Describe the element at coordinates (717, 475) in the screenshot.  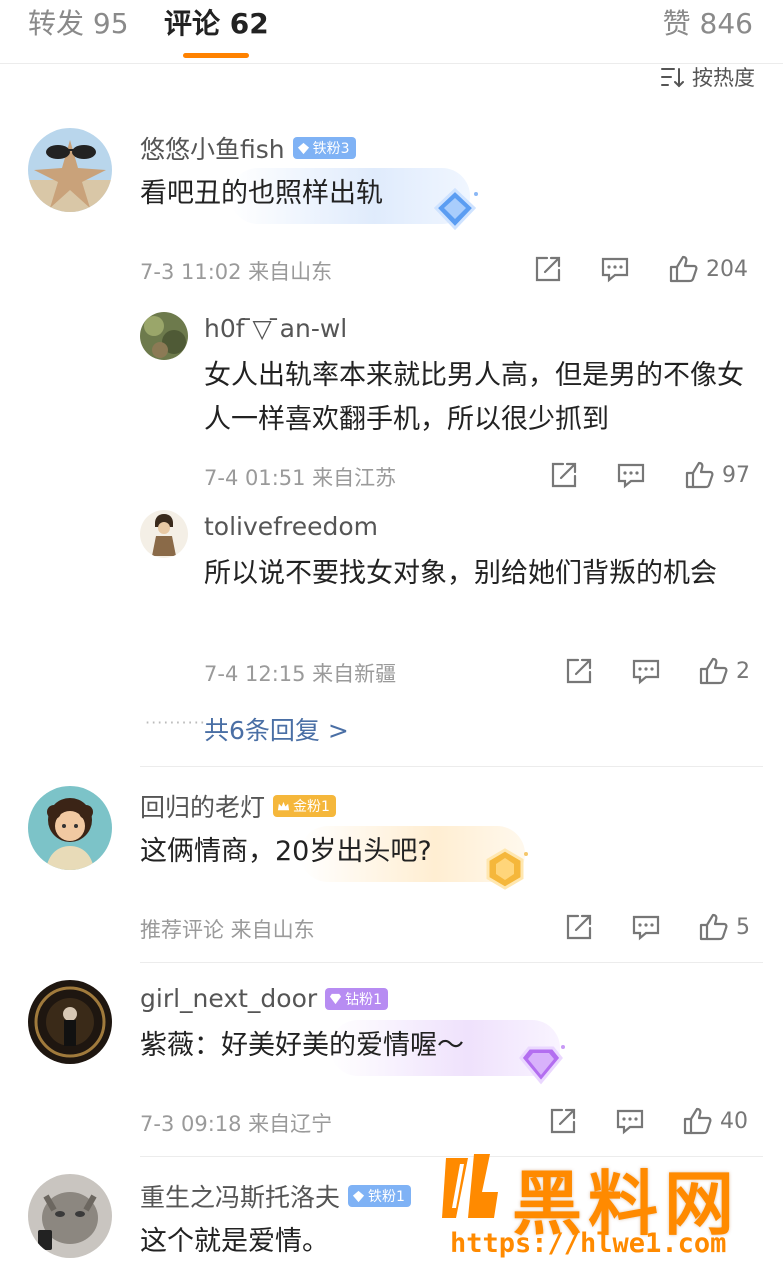
I see `like-button: 97` at that location.